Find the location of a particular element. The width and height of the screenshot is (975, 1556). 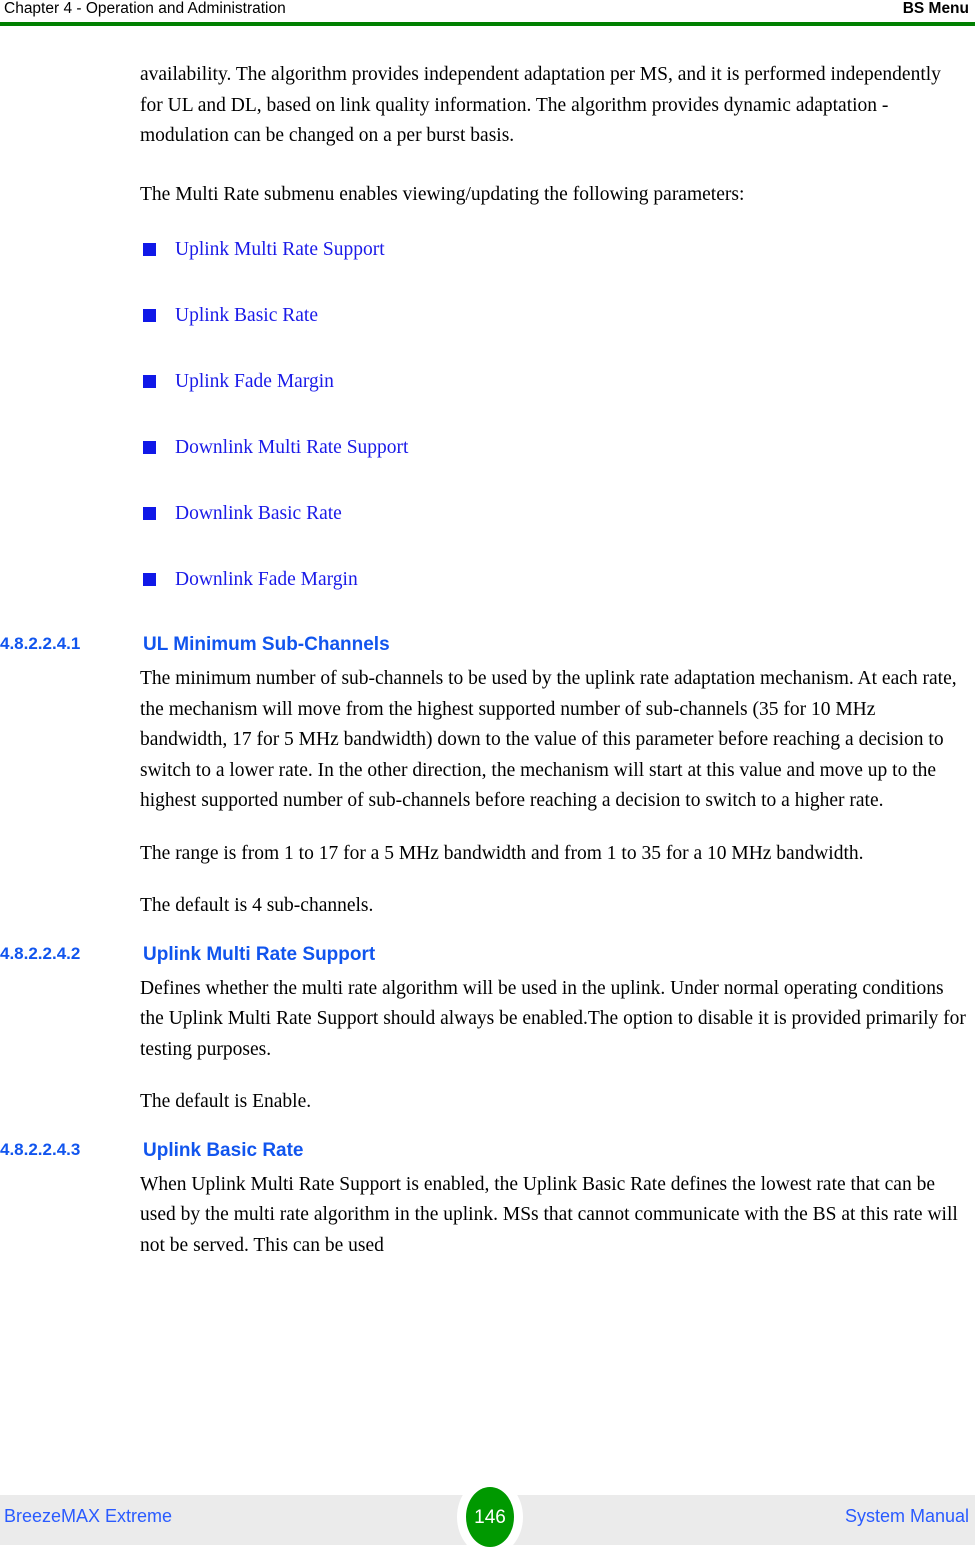

section-2-paragraph-2: The default is Enable. is located at coordinates (226, 1101).